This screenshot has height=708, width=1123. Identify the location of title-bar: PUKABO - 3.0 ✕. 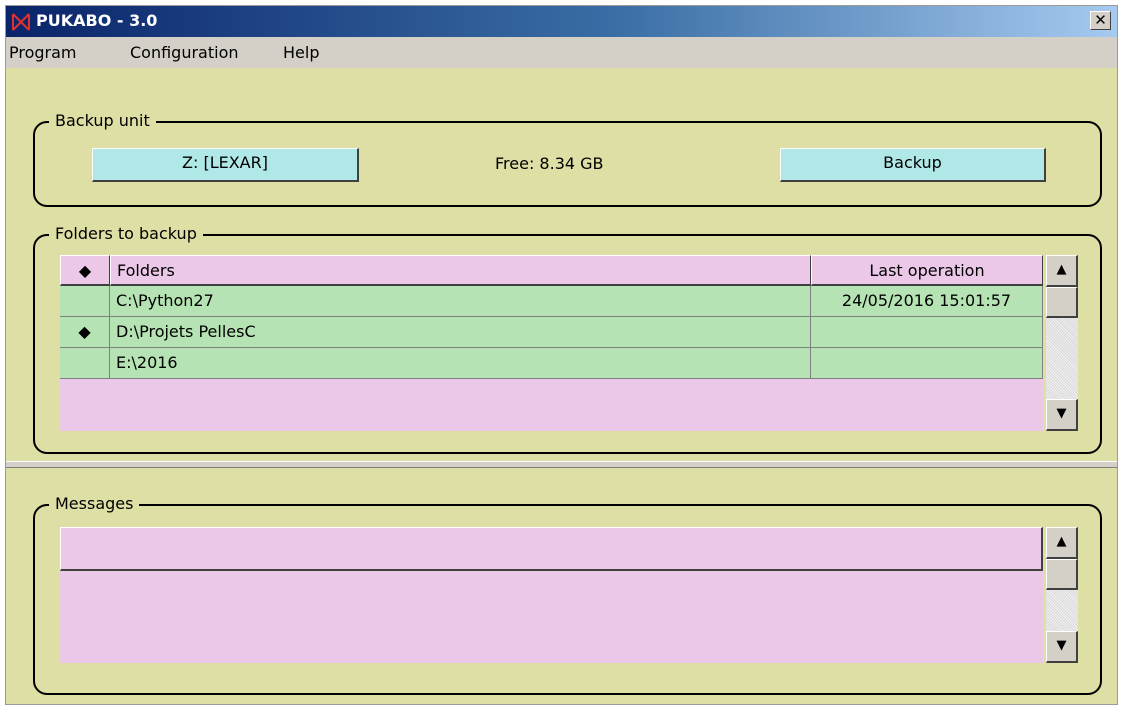
(561, 21).